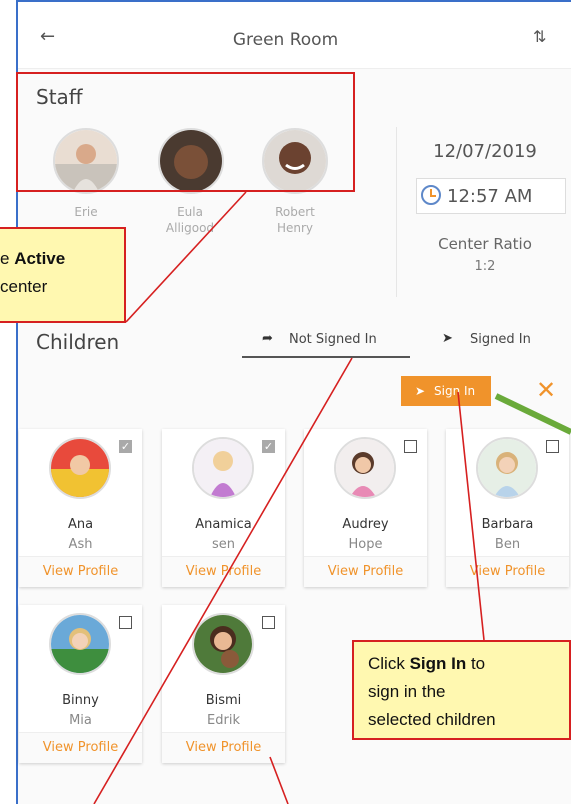  Describe the element at coordinates (279, 780) in the screenshot. I see `callout-line-profile` at that location.